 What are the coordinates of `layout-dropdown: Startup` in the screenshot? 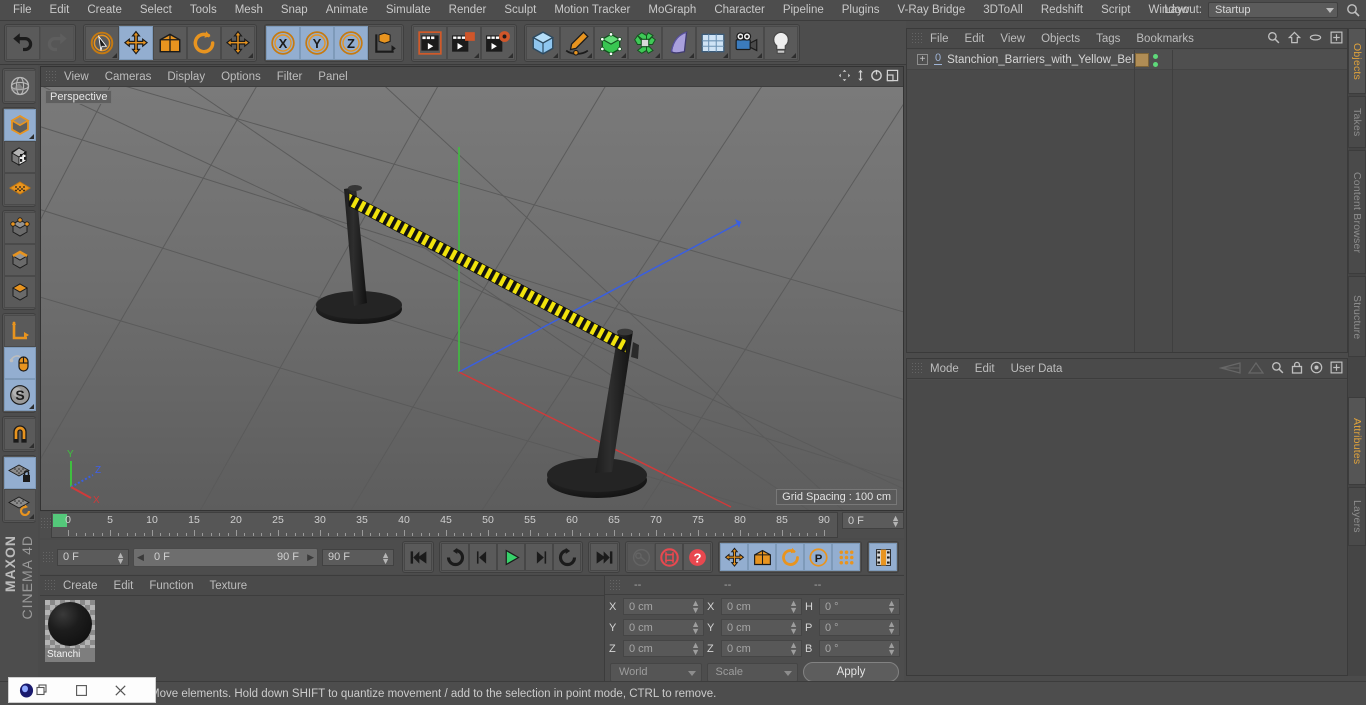 It's located at (1273, 10).